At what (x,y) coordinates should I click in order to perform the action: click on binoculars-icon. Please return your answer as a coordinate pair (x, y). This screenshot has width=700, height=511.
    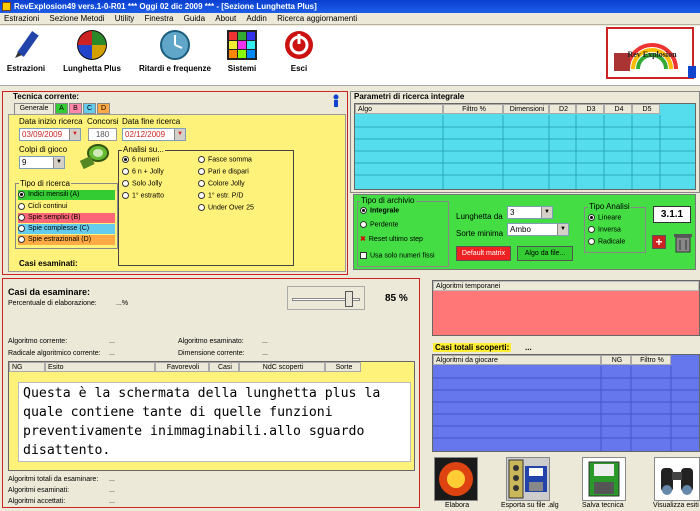
    Looking at the image, I should click on (677, 481).